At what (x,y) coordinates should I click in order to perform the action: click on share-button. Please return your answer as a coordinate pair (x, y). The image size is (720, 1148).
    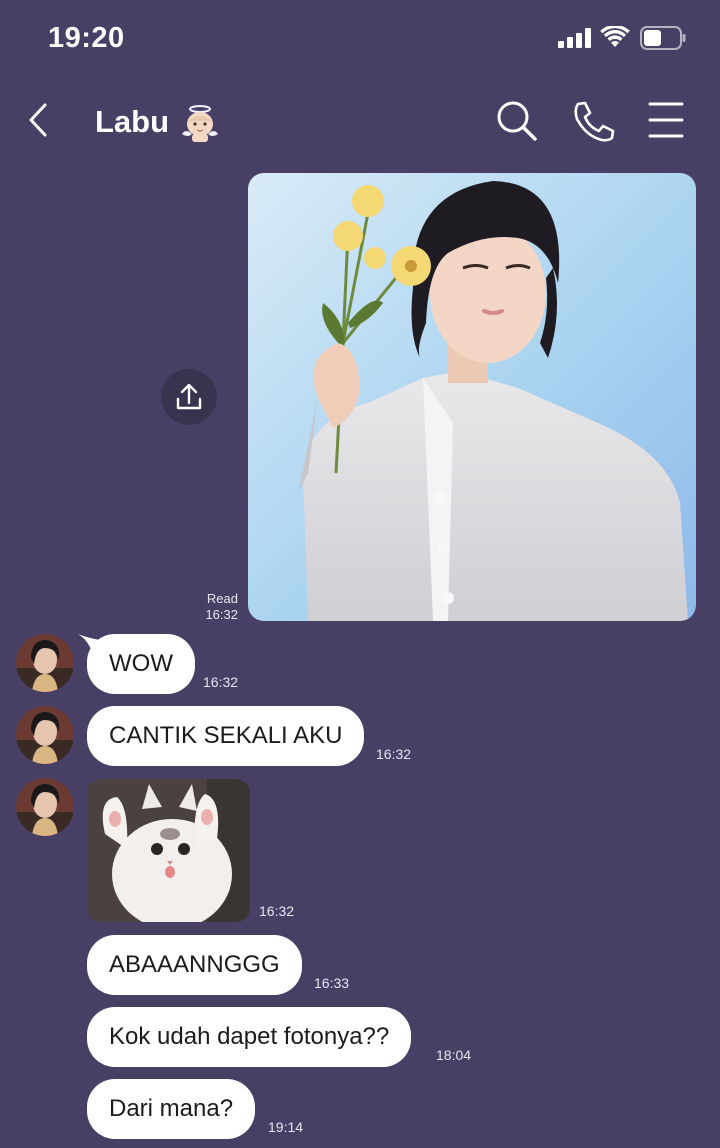
    Looking at the image, I should click on (189, 397).